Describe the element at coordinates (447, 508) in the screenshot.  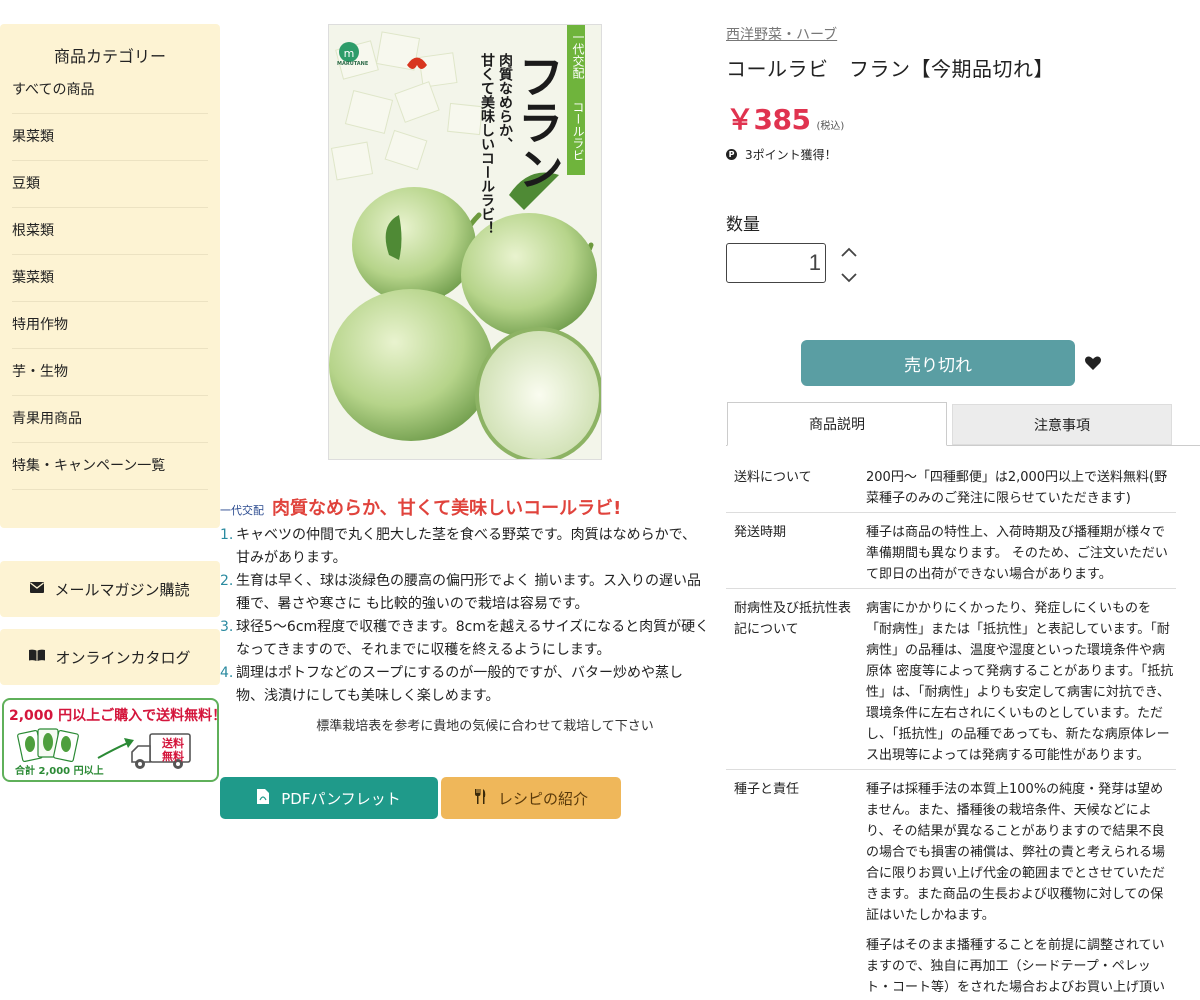
I see `headline-text: 肉質なめらか、甘くて美味しいコールラビ!` at that location.